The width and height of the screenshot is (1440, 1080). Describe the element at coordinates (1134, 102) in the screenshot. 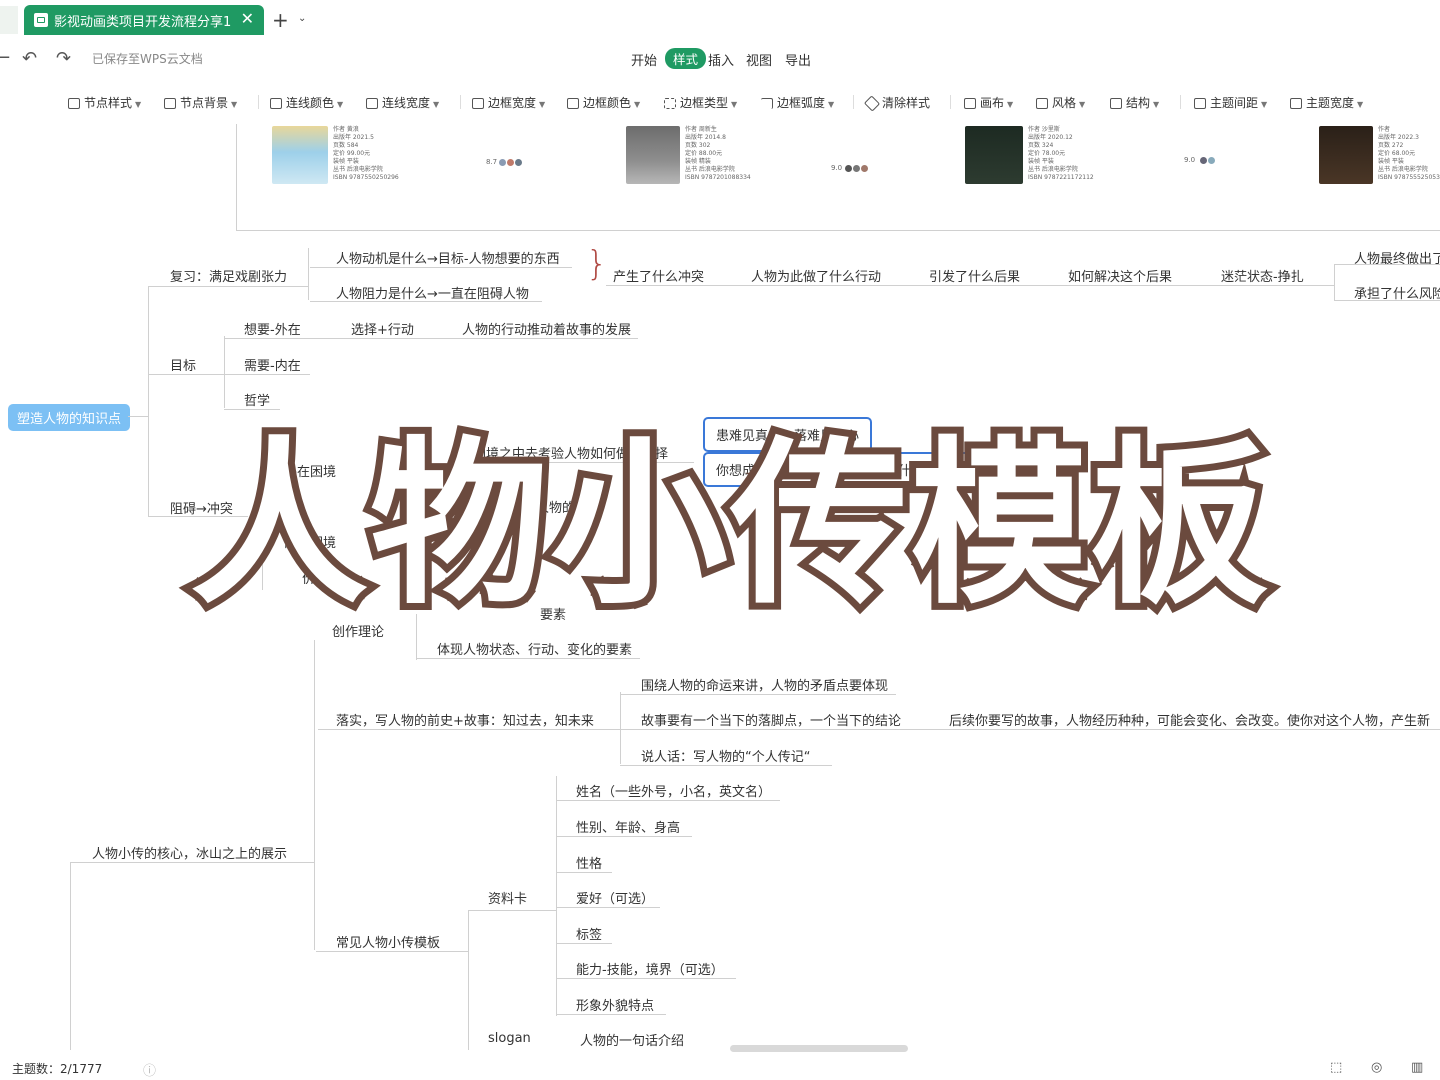

I see `structure-button: 结构 ▼` at that location.